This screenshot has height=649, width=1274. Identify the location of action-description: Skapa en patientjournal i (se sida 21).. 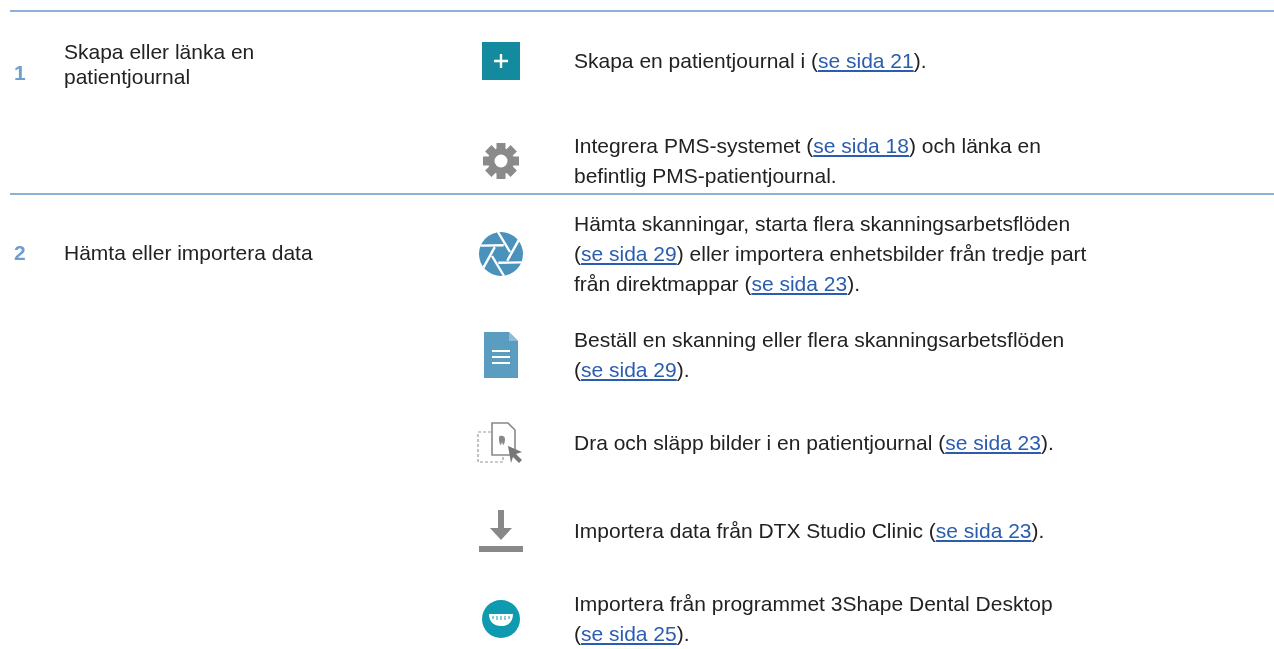
(750, 61).